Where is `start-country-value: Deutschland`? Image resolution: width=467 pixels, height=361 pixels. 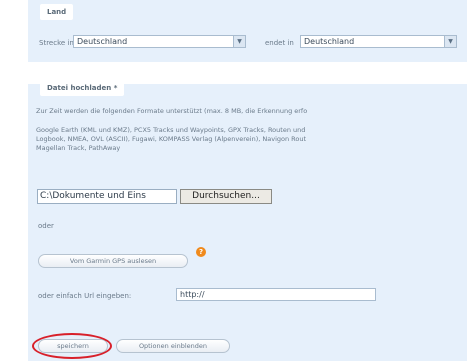 start-country-value: Deutschland is located at coordinates (102, 41).